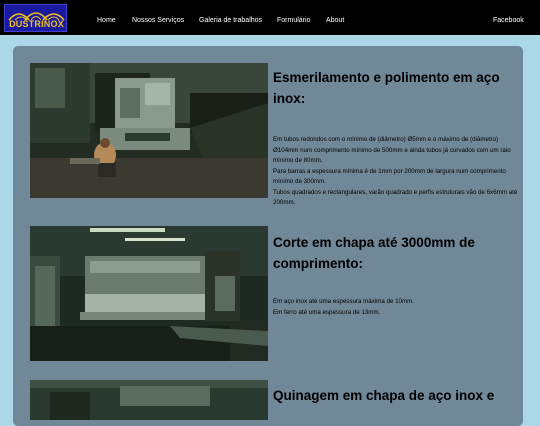 The height and width of the screenshot is (426, 540). Describe the element at coordinates (508, 17) in the screenshot. I see `nav-facebook: Facebook` at that location.